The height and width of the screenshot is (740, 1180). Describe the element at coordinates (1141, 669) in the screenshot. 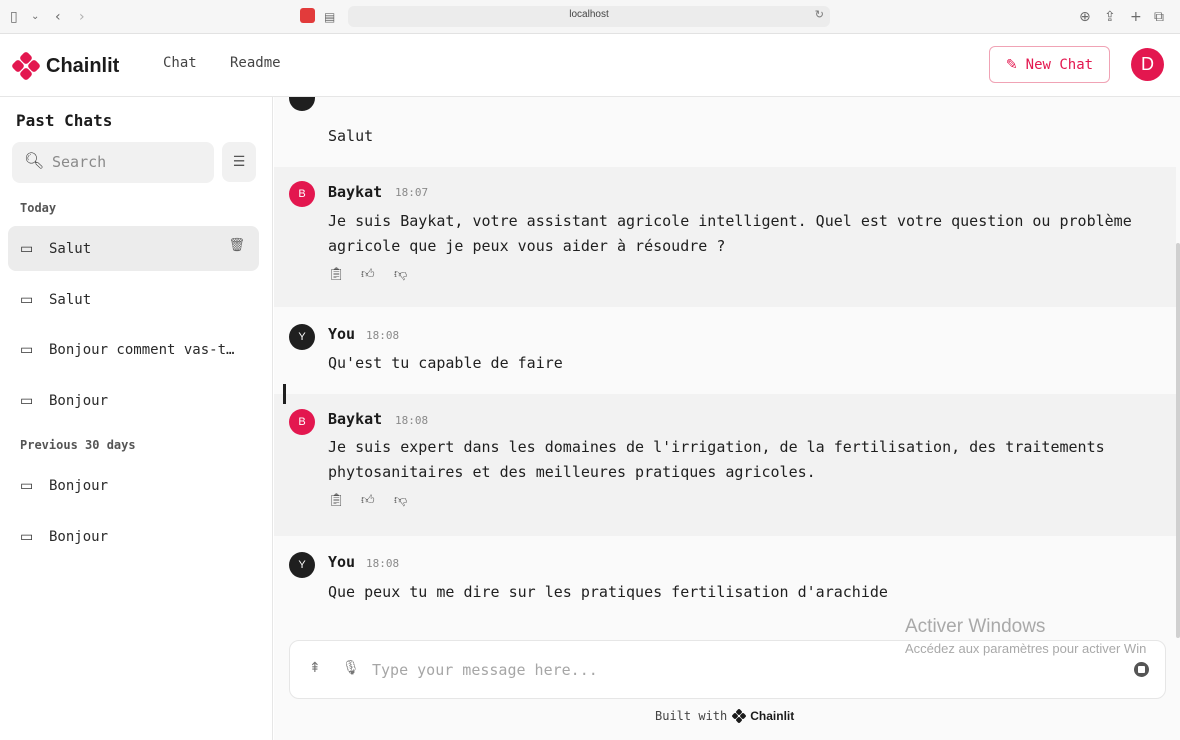

I see `stop-button` at that location.